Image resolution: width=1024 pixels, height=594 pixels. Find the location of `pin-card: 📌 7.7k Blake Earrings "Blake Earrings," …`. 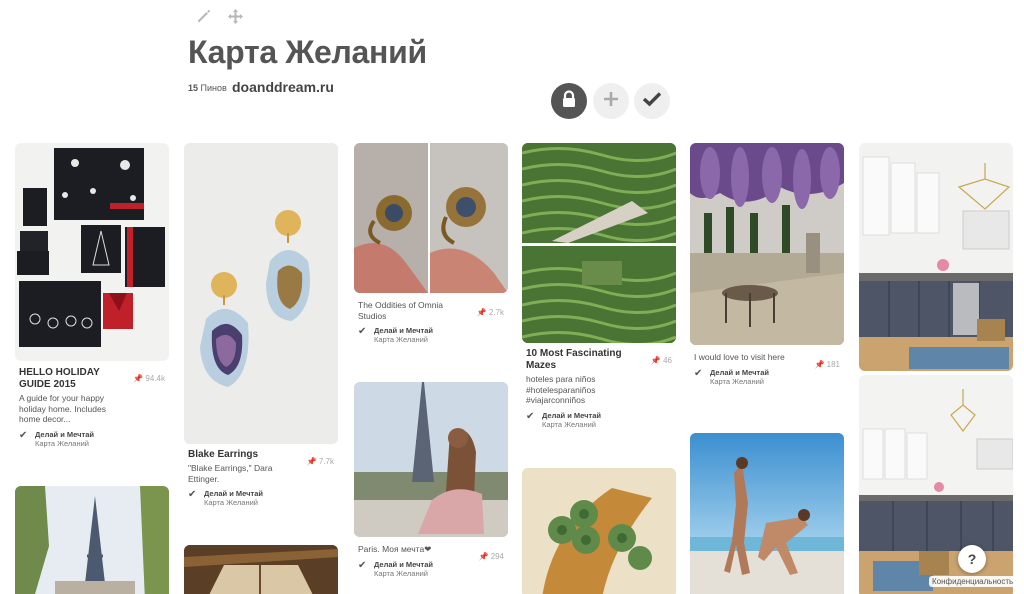

pin-card: 📌 7.7k Blake Earrings "Blake Earrings," … is located at coordinates (261, 325).